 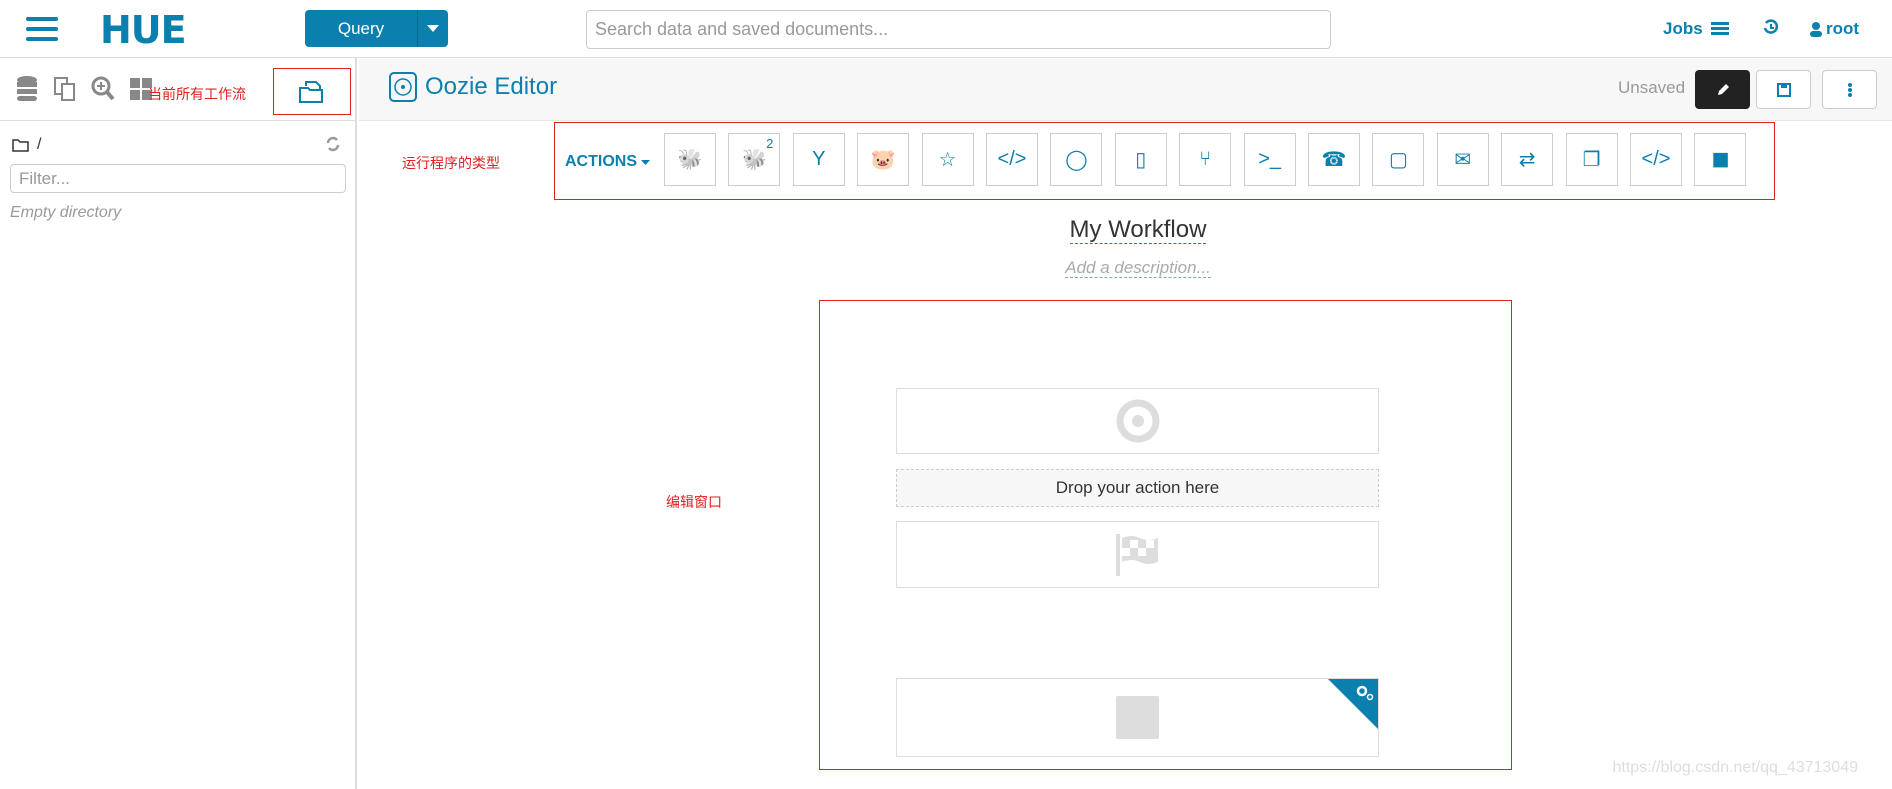 I want to click on action-button-hive: 🐝, so click(x=690, y=159).